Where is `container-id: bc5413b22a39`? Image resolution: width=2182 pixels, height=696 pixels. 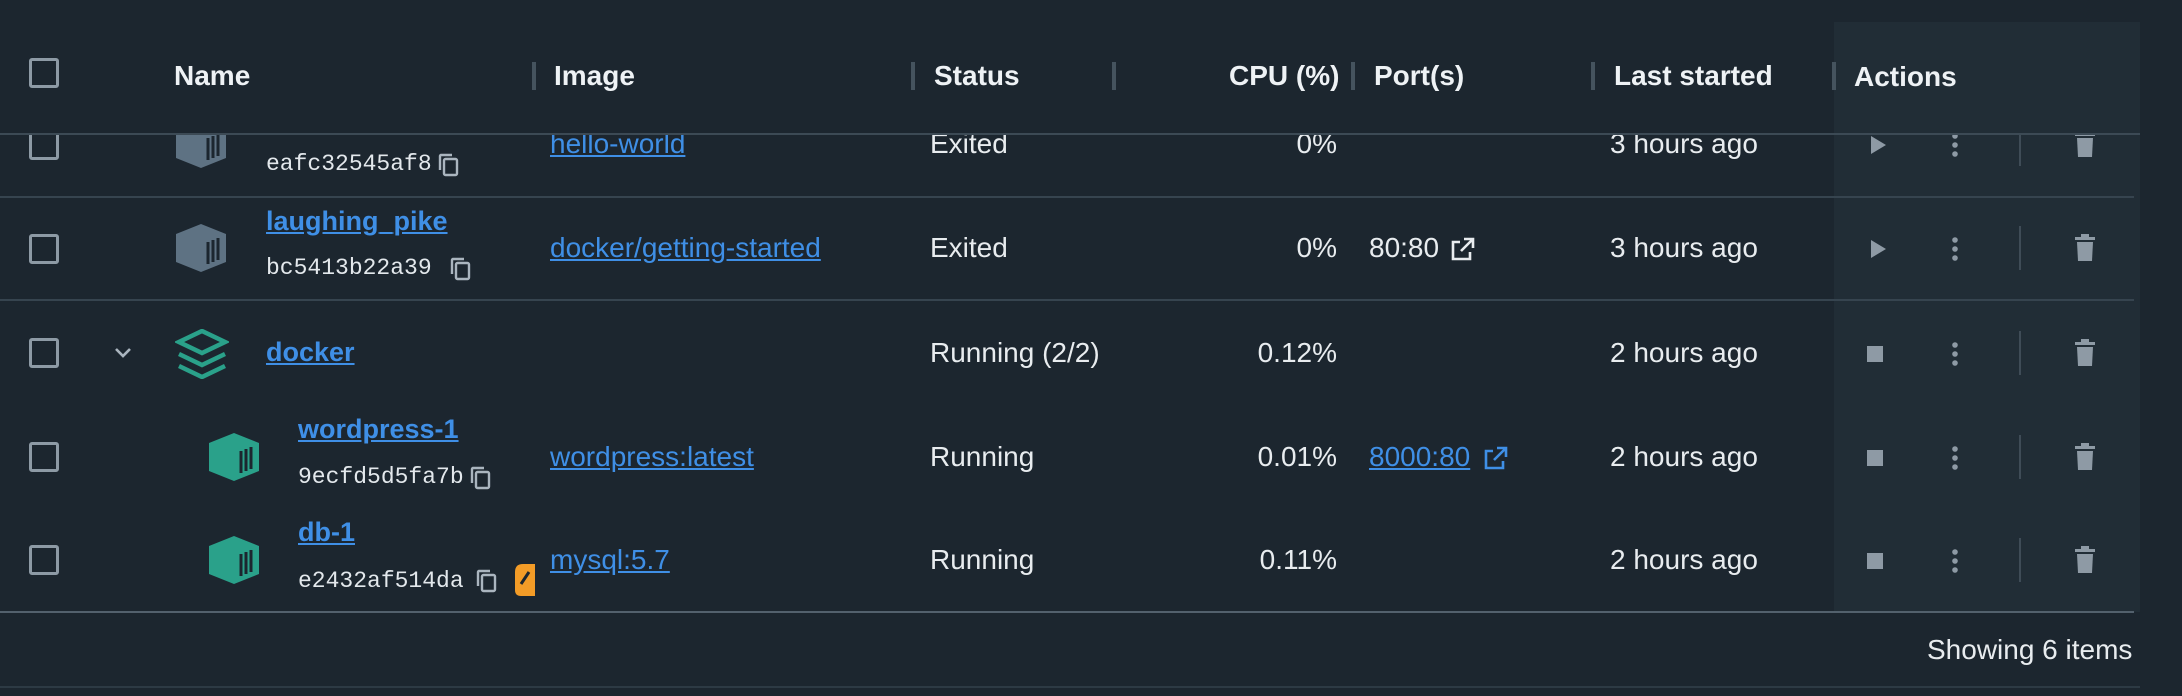
container-id: bc5413b22a39 is located at coordinates (349, 268).